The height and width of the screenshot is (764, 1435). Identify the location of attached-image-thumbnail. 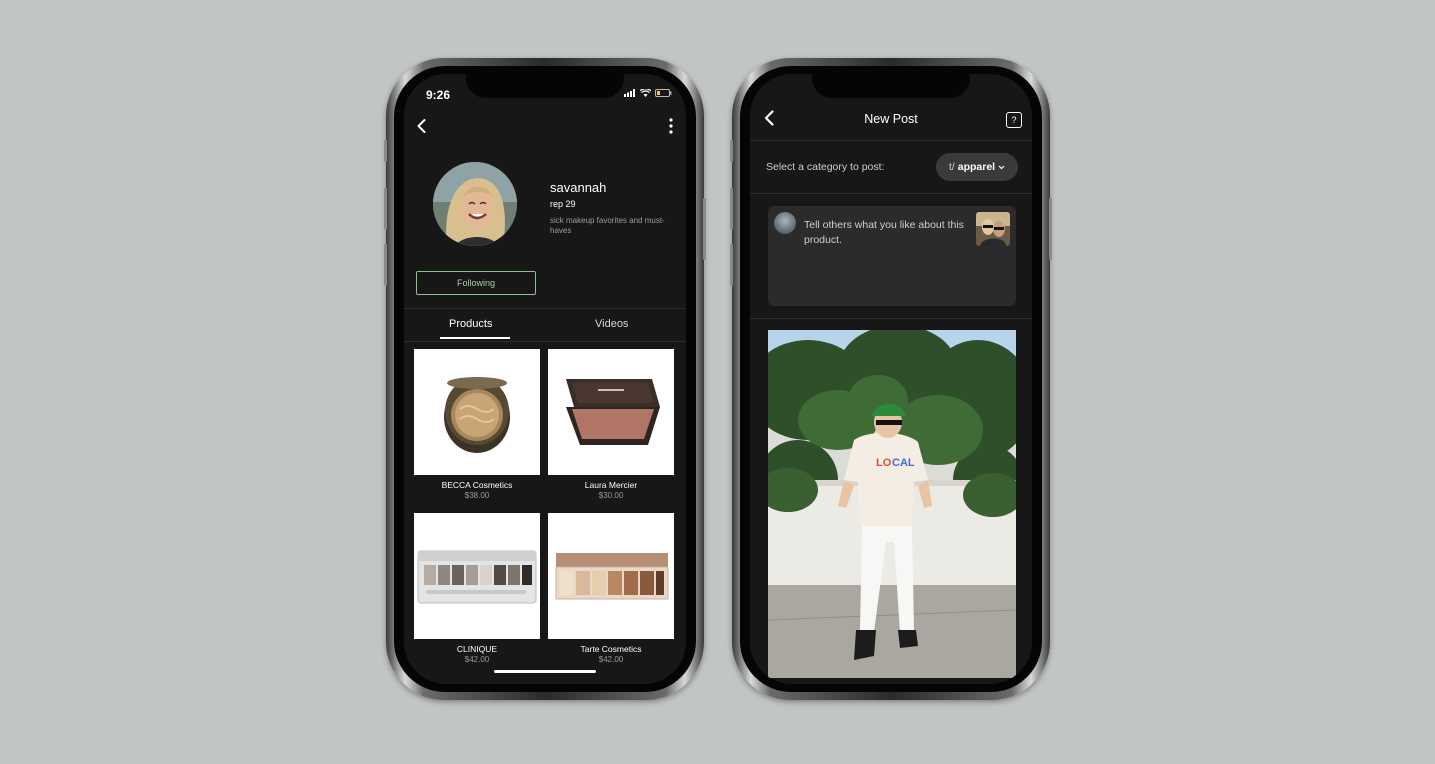
(993, 229).